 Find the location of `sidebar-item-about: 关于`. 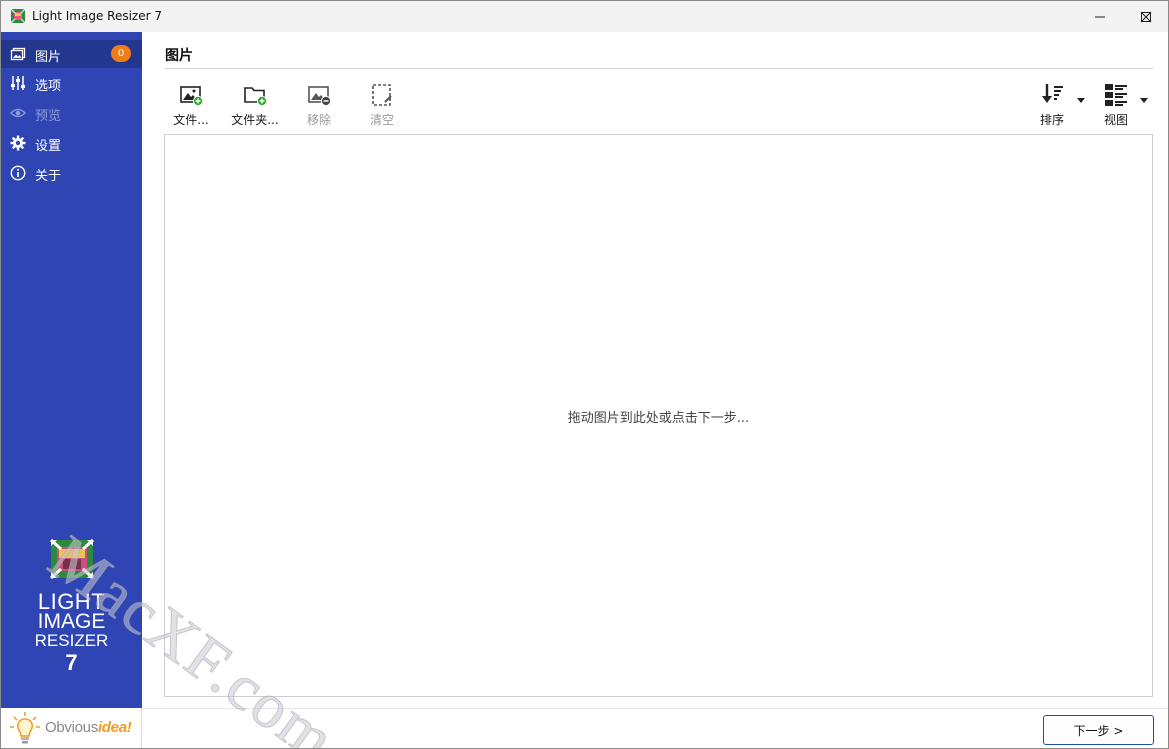

sidebar-item-about: 关于 is located at coordinates (71, 173).